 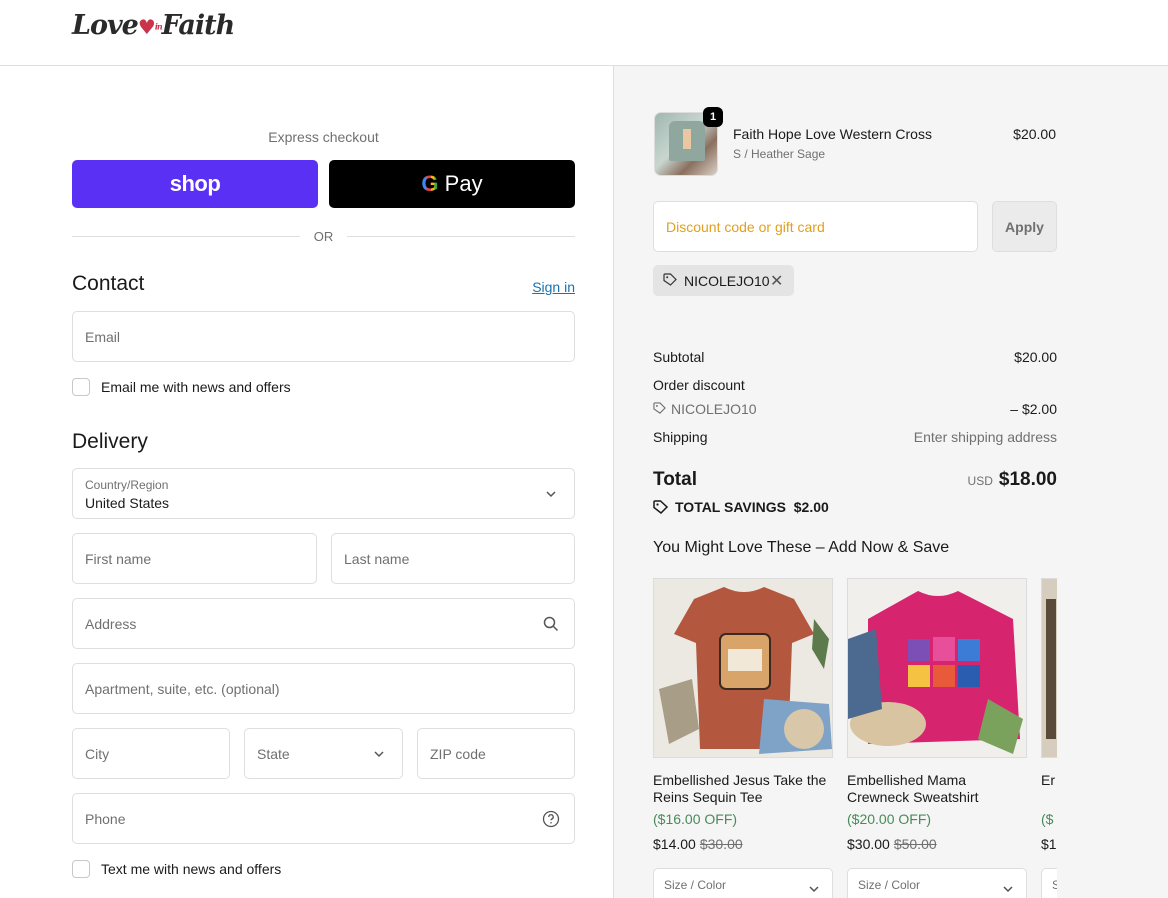 What do you see at coordinates (194, 558) in the screenshot?
I see `first-name-field: First name` at bounding box center [194, 558].